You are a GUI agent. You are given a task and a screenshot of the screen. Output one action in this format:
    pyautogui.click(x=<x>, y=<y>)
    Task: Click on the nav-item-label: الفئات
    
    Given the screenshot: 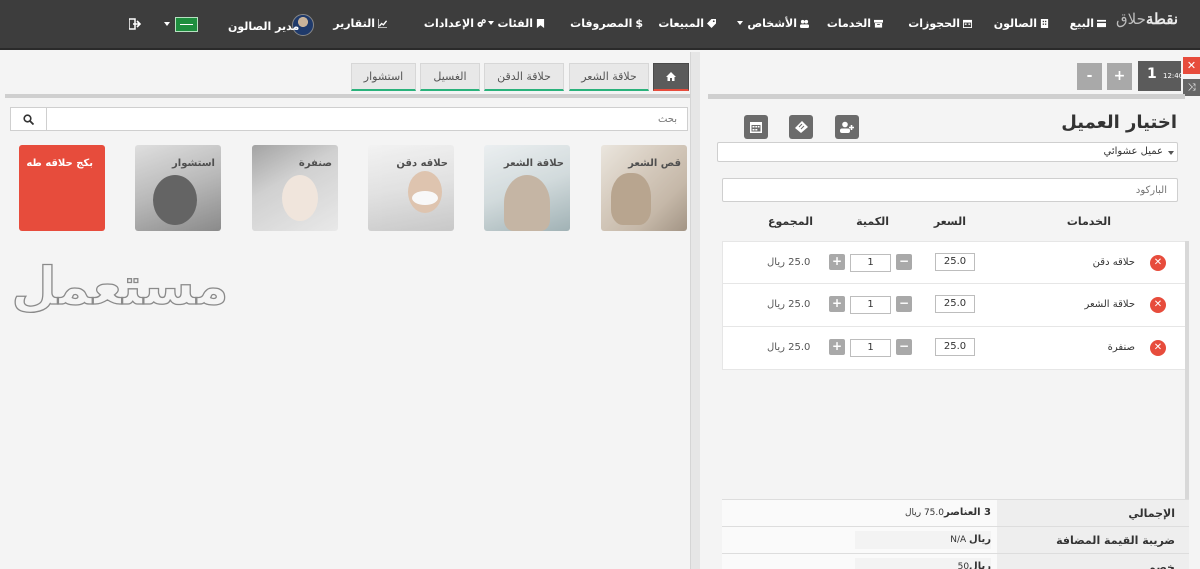 What is the action you would take?
    pyautogui.click(x=515, y=23)
    